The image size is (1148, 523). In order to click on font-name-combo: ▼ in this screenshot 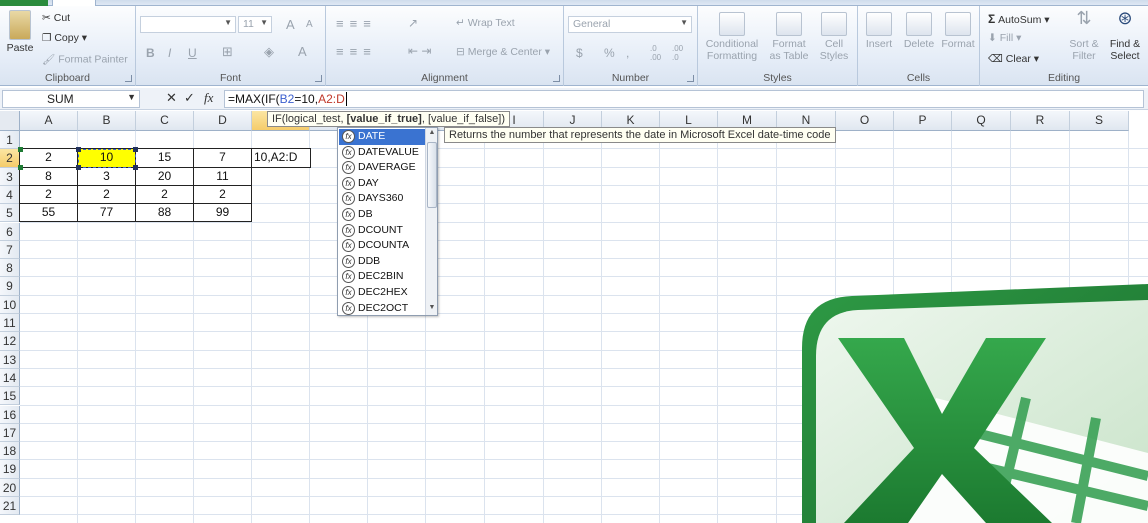, I will do `click(188, 24)`.